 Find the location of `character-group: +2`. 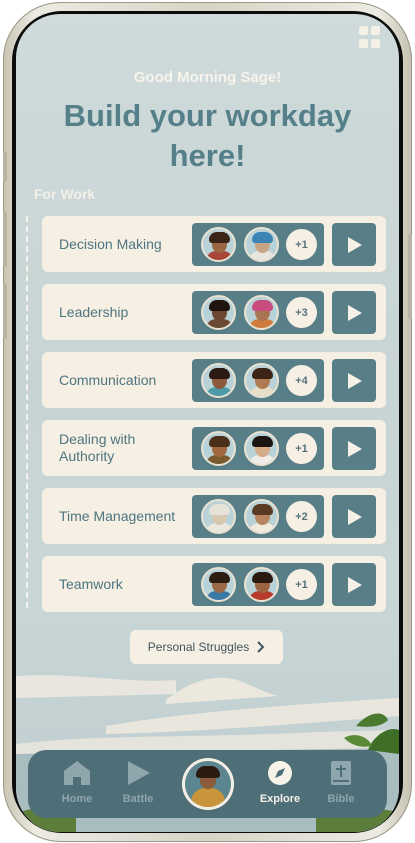

character-group: +2 is located at coordinates (258, 516).